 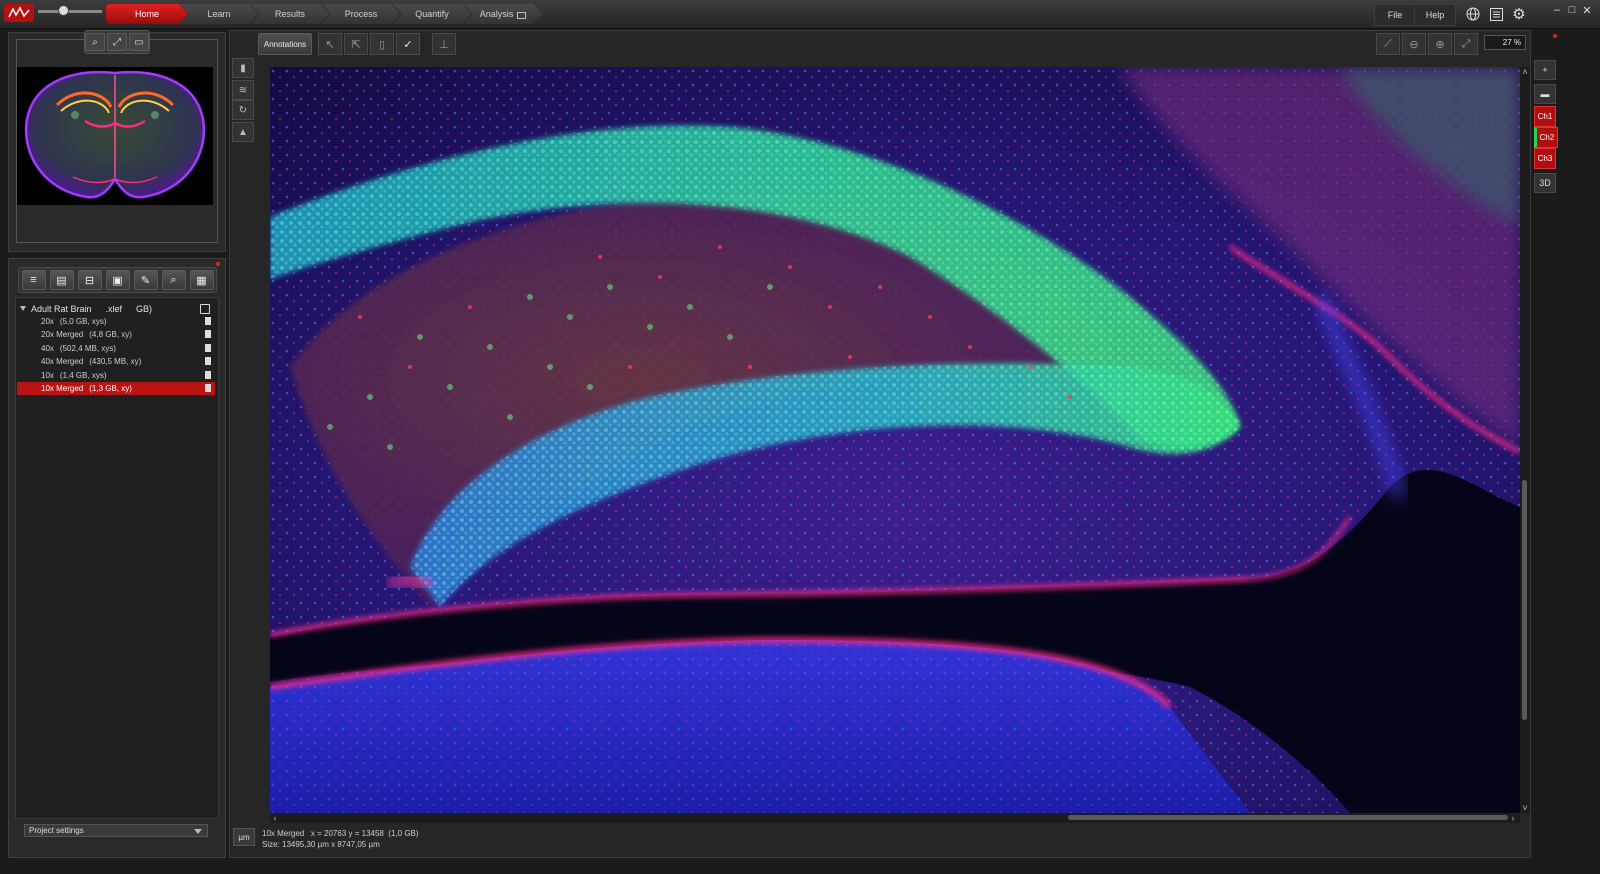 I want to click on channel-3-button: Ch3, so click(x=1545, y=158).